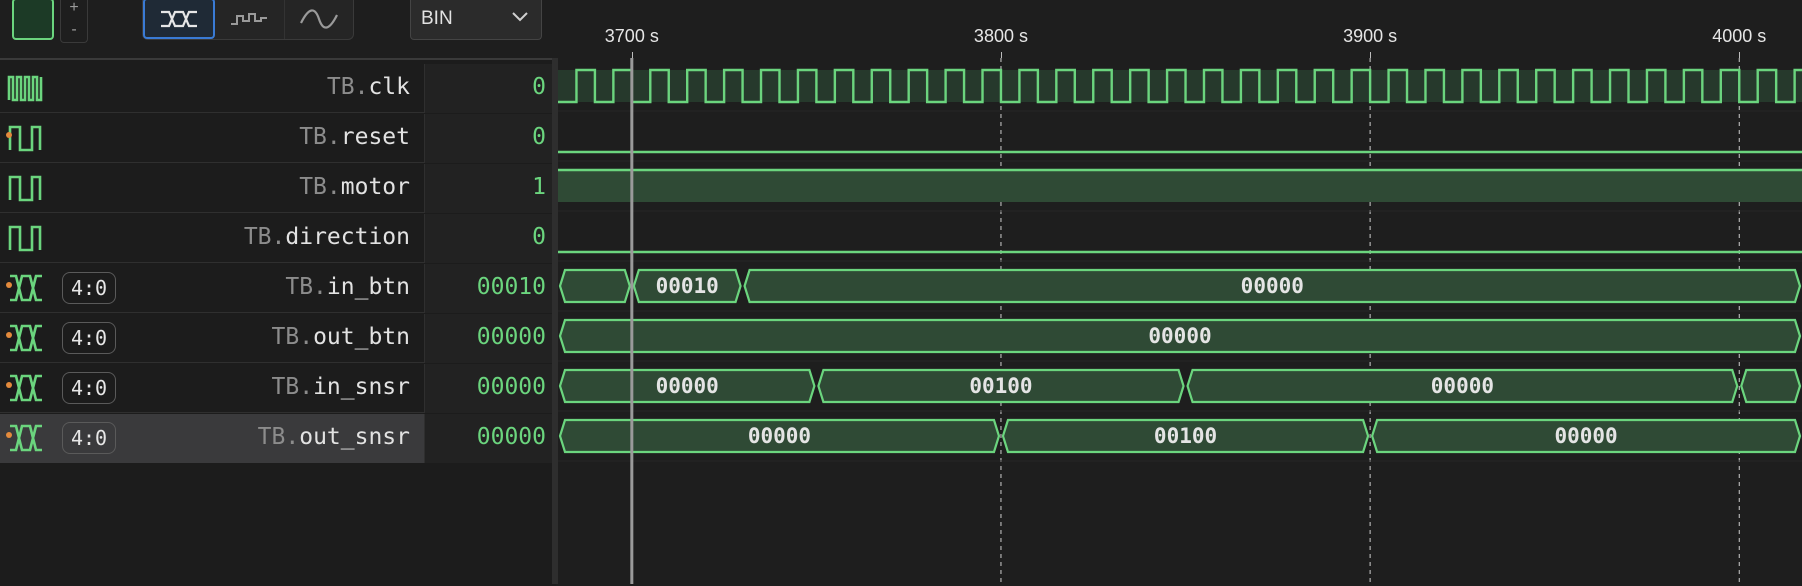  I want to click on zoom-out-button: -, so click(74, 30).